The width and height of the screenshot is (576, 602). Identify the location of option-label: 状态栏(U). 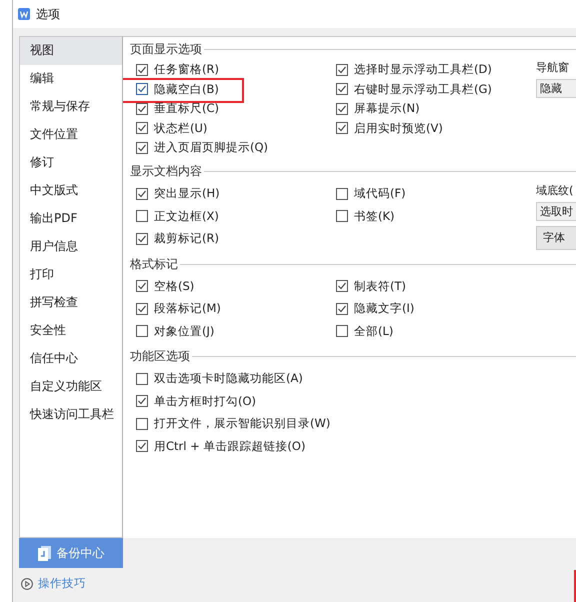
(181, 128).